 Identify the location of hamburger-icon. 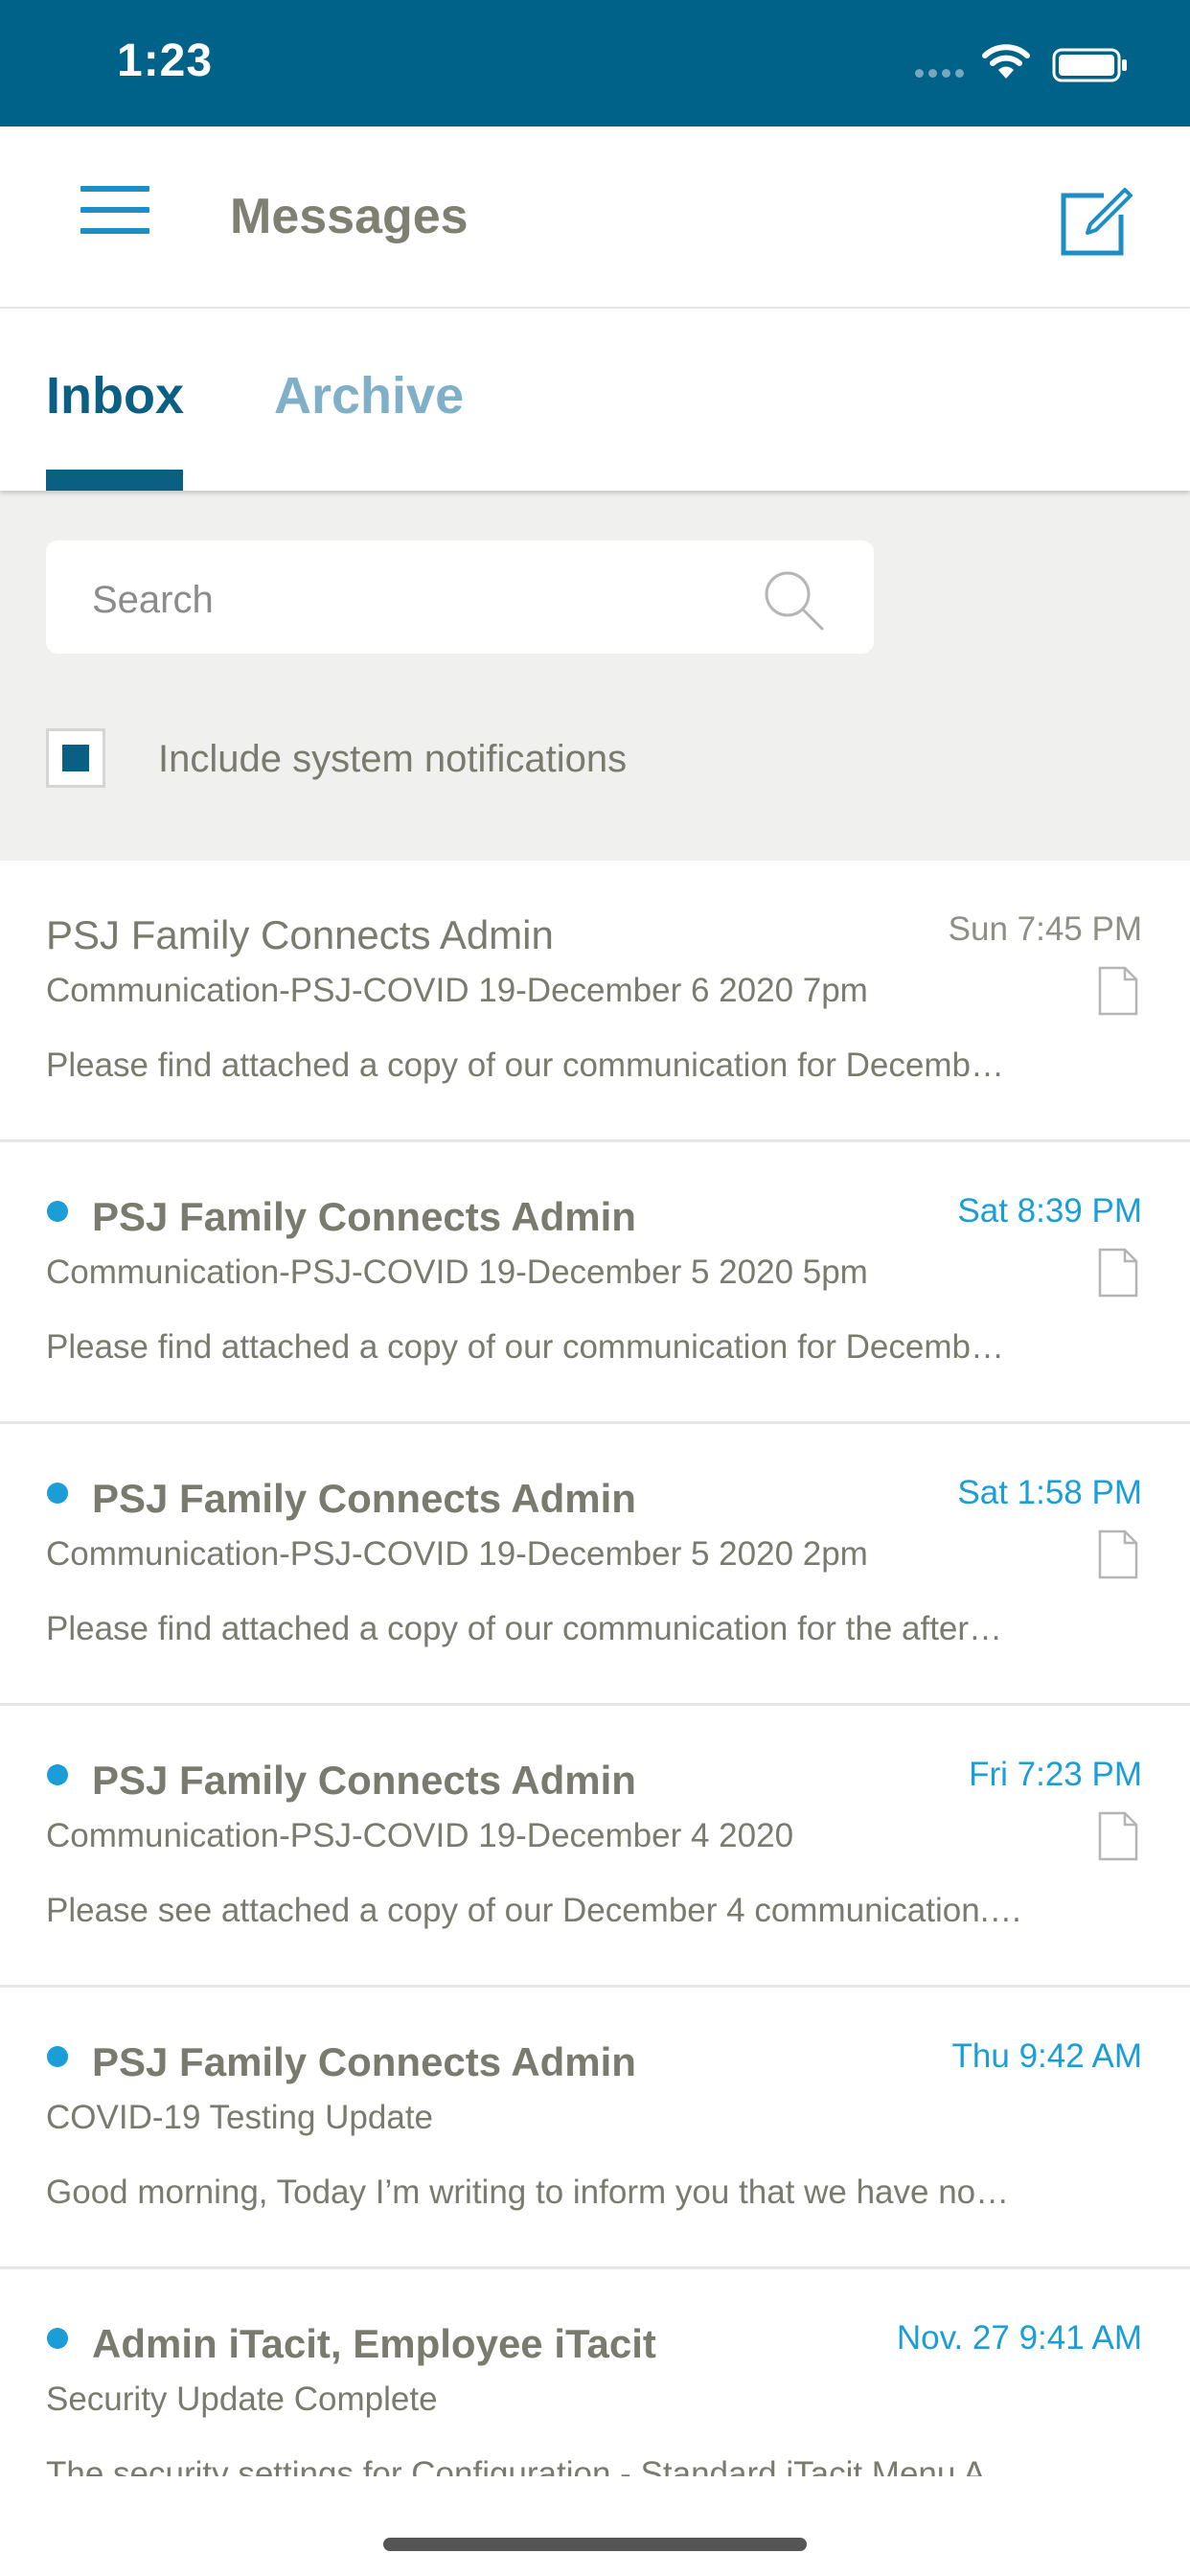
(115, 214).